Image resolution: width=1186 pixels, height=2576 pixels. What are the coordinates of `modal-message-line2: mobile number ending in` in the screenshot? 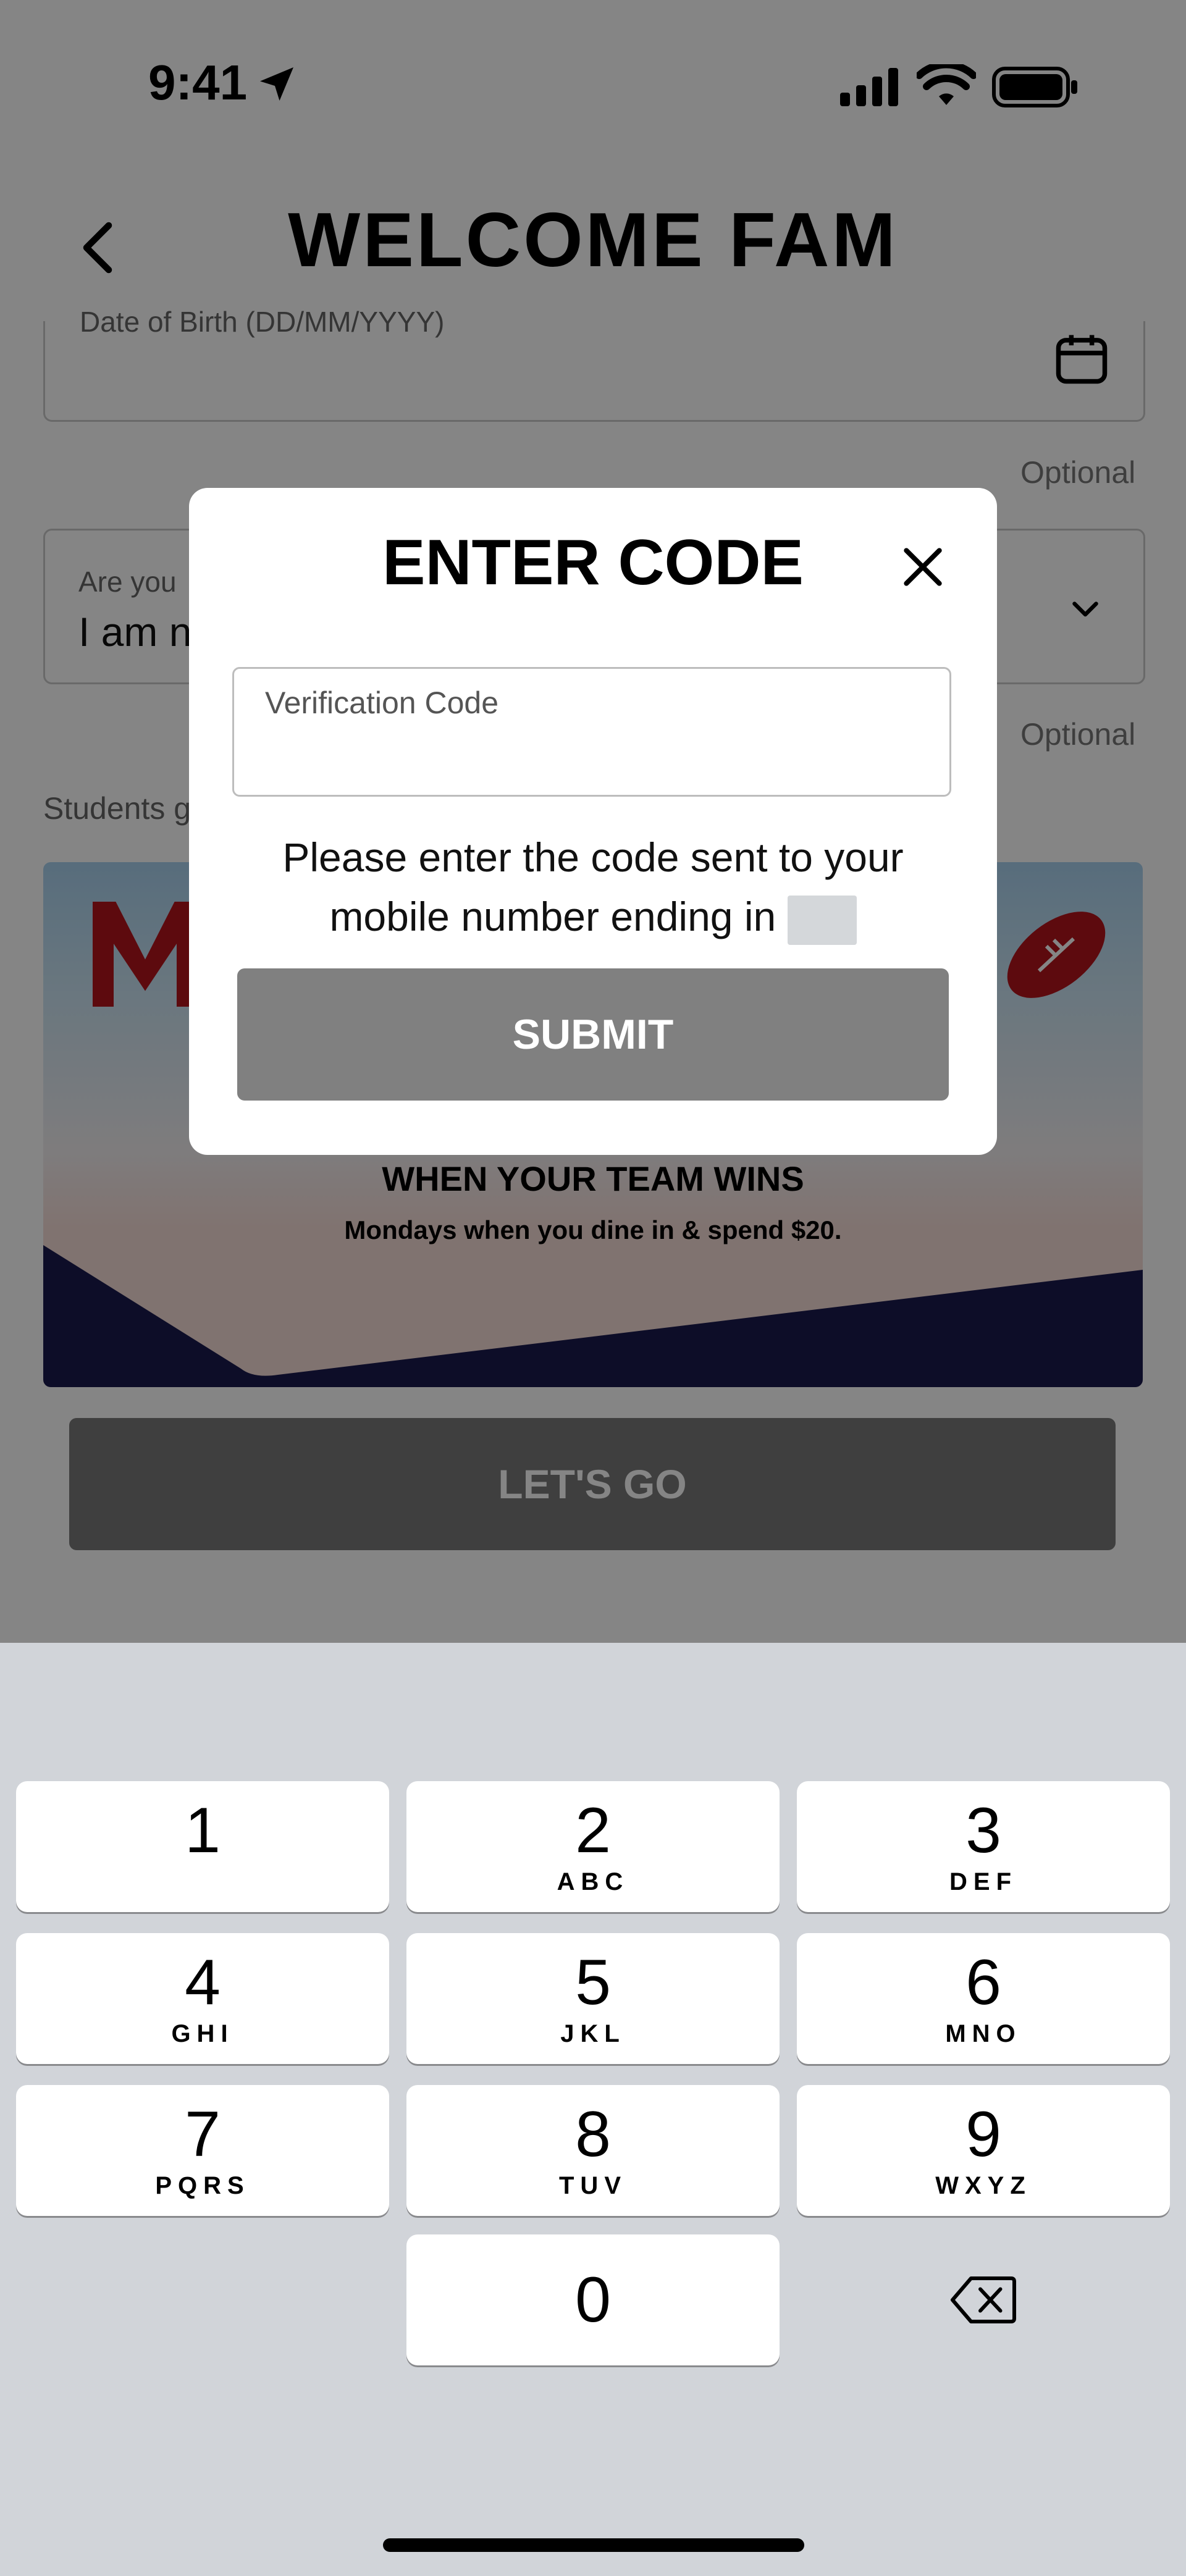 It's located at (552, 917).